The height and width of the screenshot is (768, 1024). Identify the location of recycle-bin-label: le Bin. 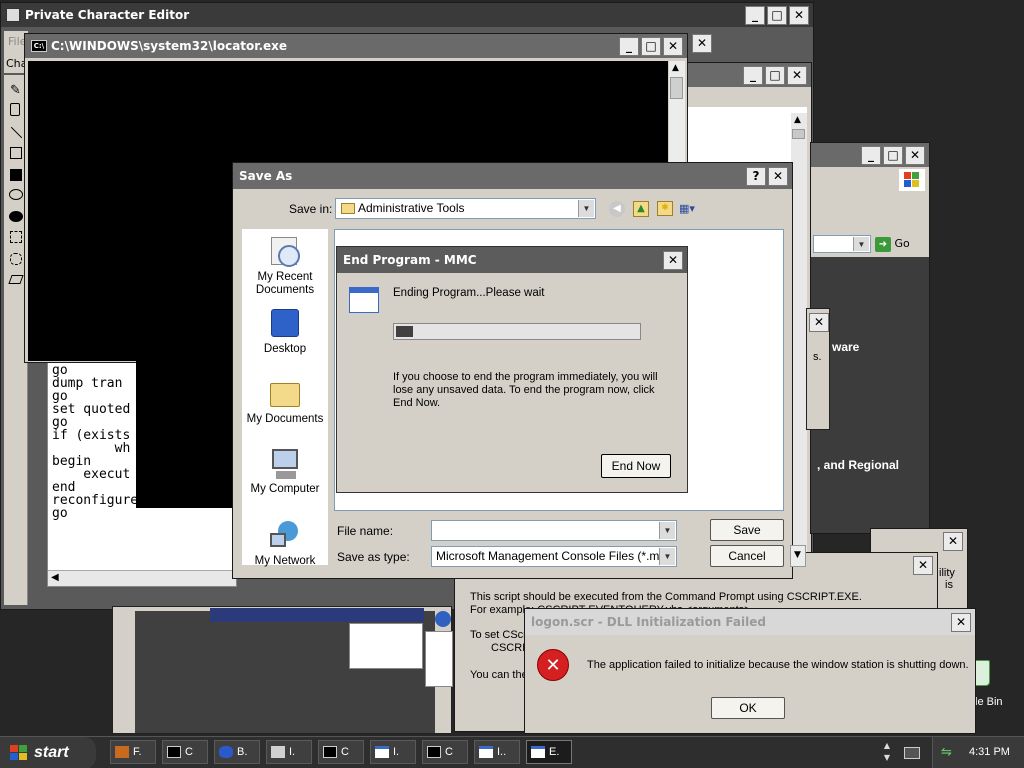
(989, 702).